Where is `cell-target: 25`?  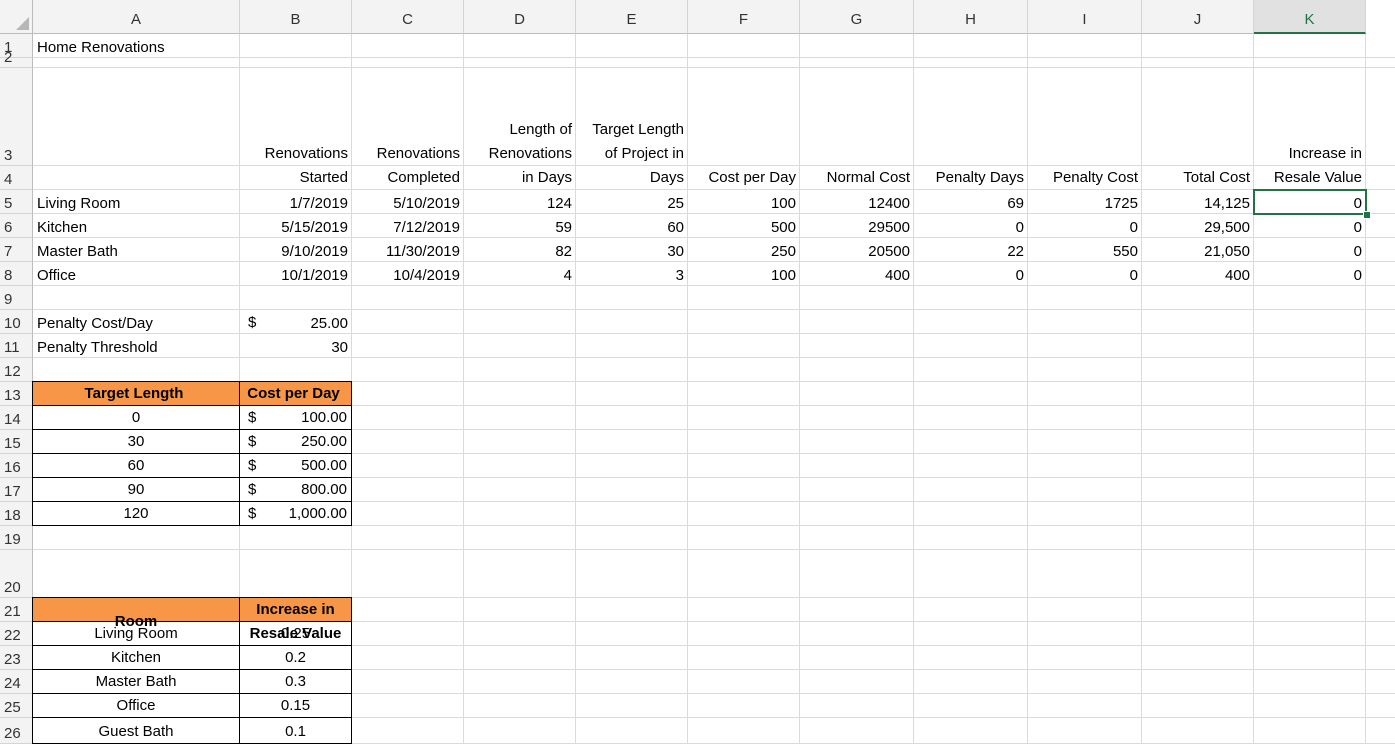
cell-target: 25 is located at coordinates (632, 202).